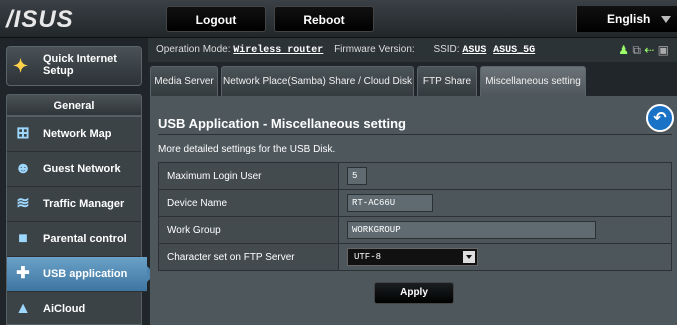 Image resolution: width=677 pixels, height=325 pixels. Describe the element at coordinates (317, 81) in the screenshot. I see `tab-samba-share: Network Place(Samba) Share / Cloud Disk` at that location.